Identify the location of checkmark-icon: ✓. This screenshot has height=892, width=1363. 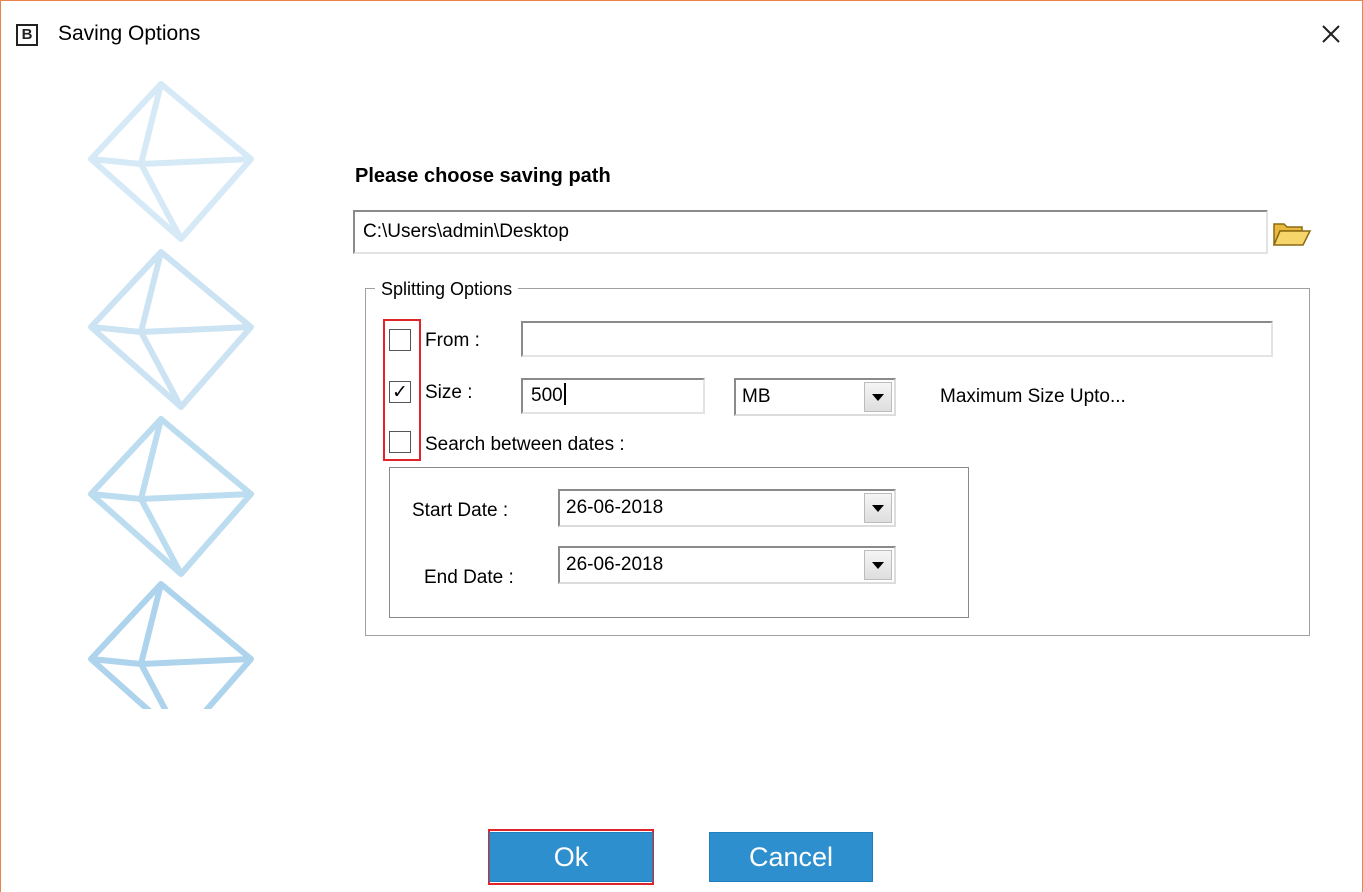
(400, 392).